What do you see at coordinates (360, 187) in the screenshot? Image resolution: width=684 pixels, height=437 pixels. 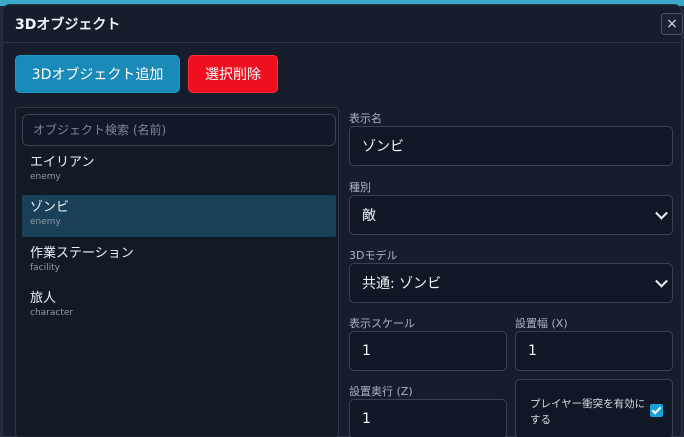 I see `kind-label: 種別` at bounding box center [360, 187].